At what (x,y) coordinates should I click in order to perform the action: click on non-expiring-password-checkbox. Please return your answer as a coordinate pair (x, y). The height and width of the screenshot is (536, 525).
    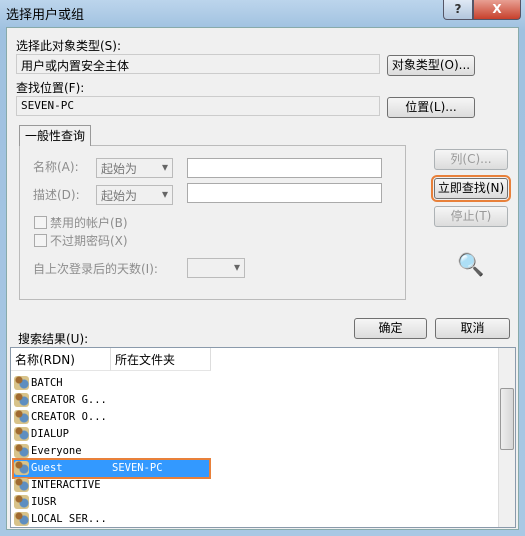
    Looking at the image, I should click on (40, 240).